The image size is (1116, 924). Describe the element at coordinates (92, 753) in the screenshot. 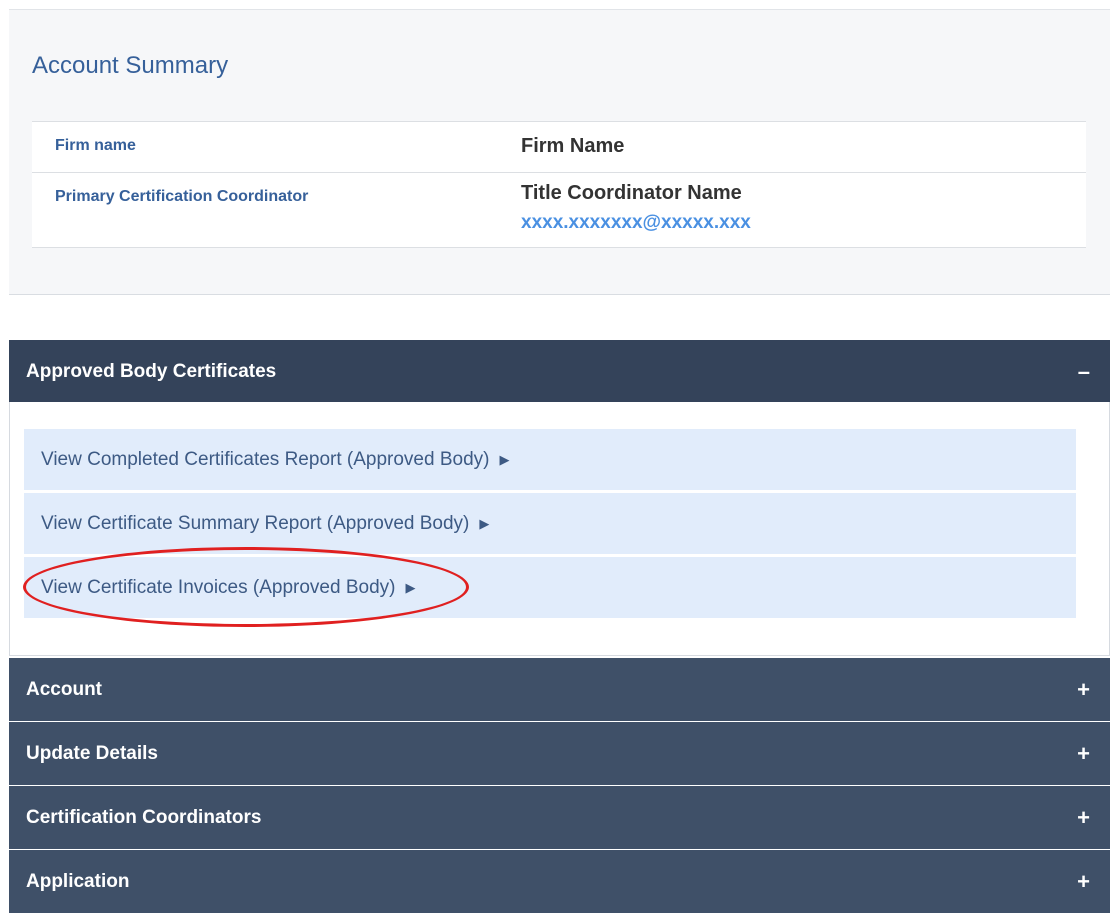

I see `panel-update-details-title: Update Details` at that location.